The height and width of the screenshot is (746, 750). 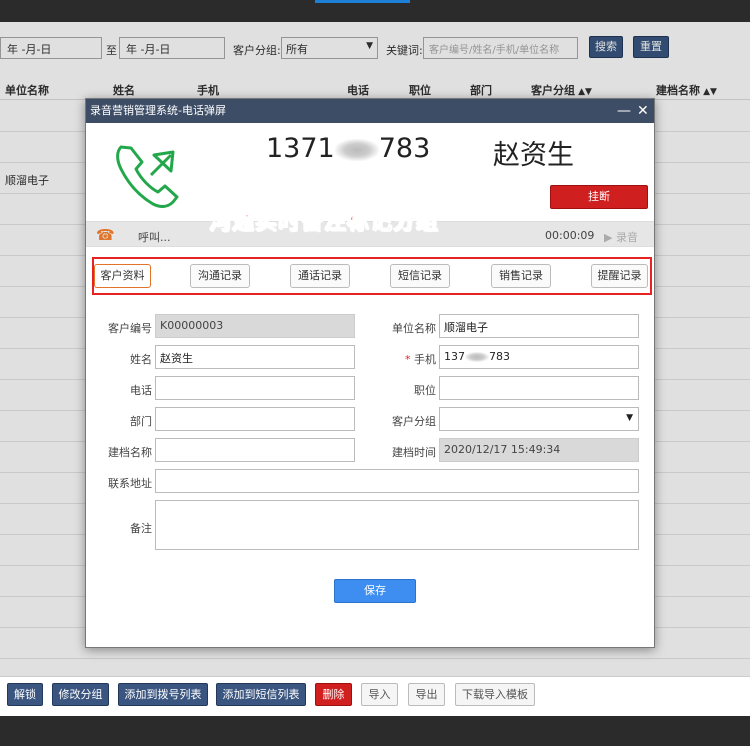 What do you see at coordinates (141, 421) in the screenshot?
I see `department-label: 部门` at bounding box center [141, 421].